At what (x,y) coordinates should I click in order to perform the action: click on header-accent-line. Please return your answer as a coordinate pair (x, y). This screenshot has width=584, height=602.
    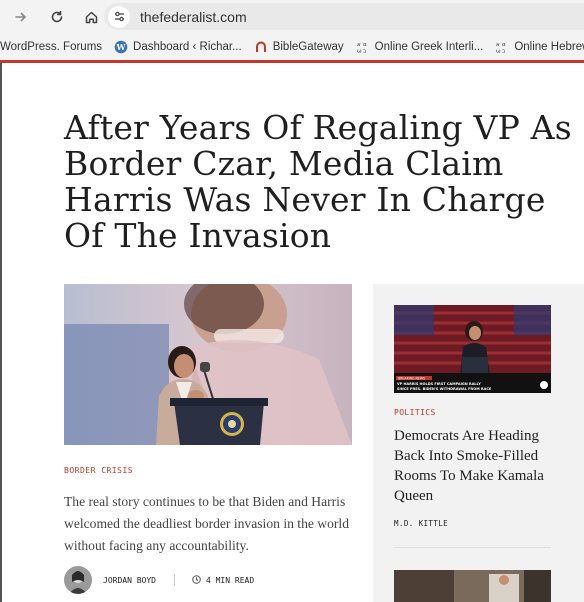
    Looking at the image, I should click on (292, 61).